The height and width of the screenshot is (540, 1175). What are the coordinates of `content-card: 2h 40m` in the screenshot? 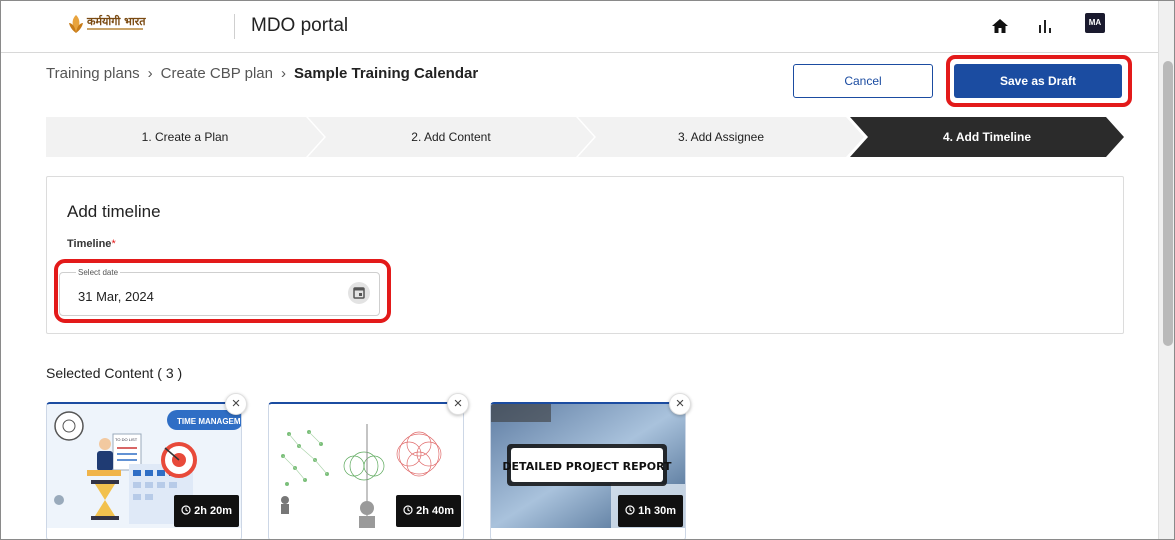 It's located at (366, 470).